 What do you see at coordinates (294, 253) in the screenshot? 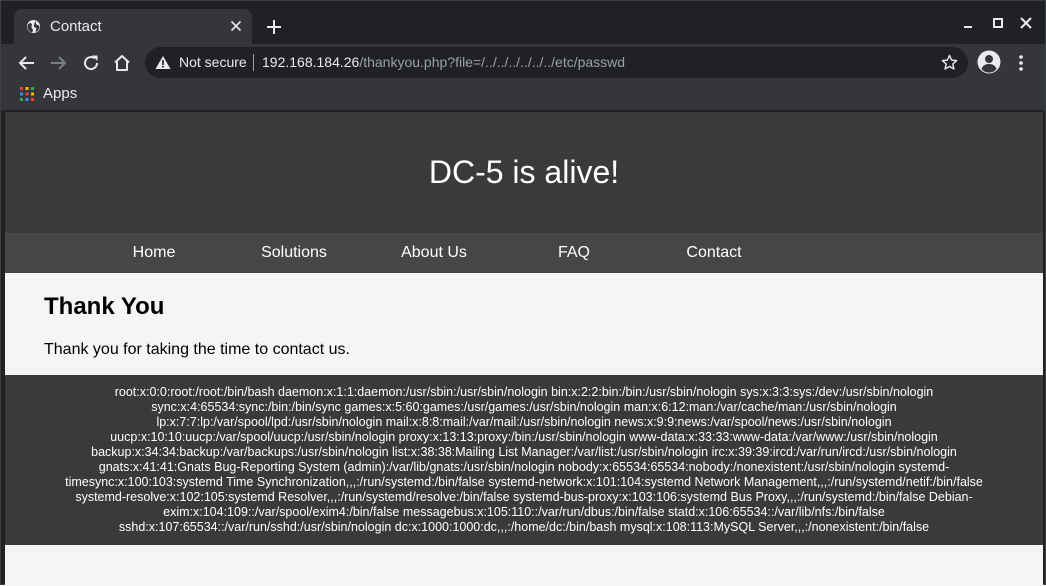
I see `nav-link-solutions: Solutions` at bounding box center [294, 253].